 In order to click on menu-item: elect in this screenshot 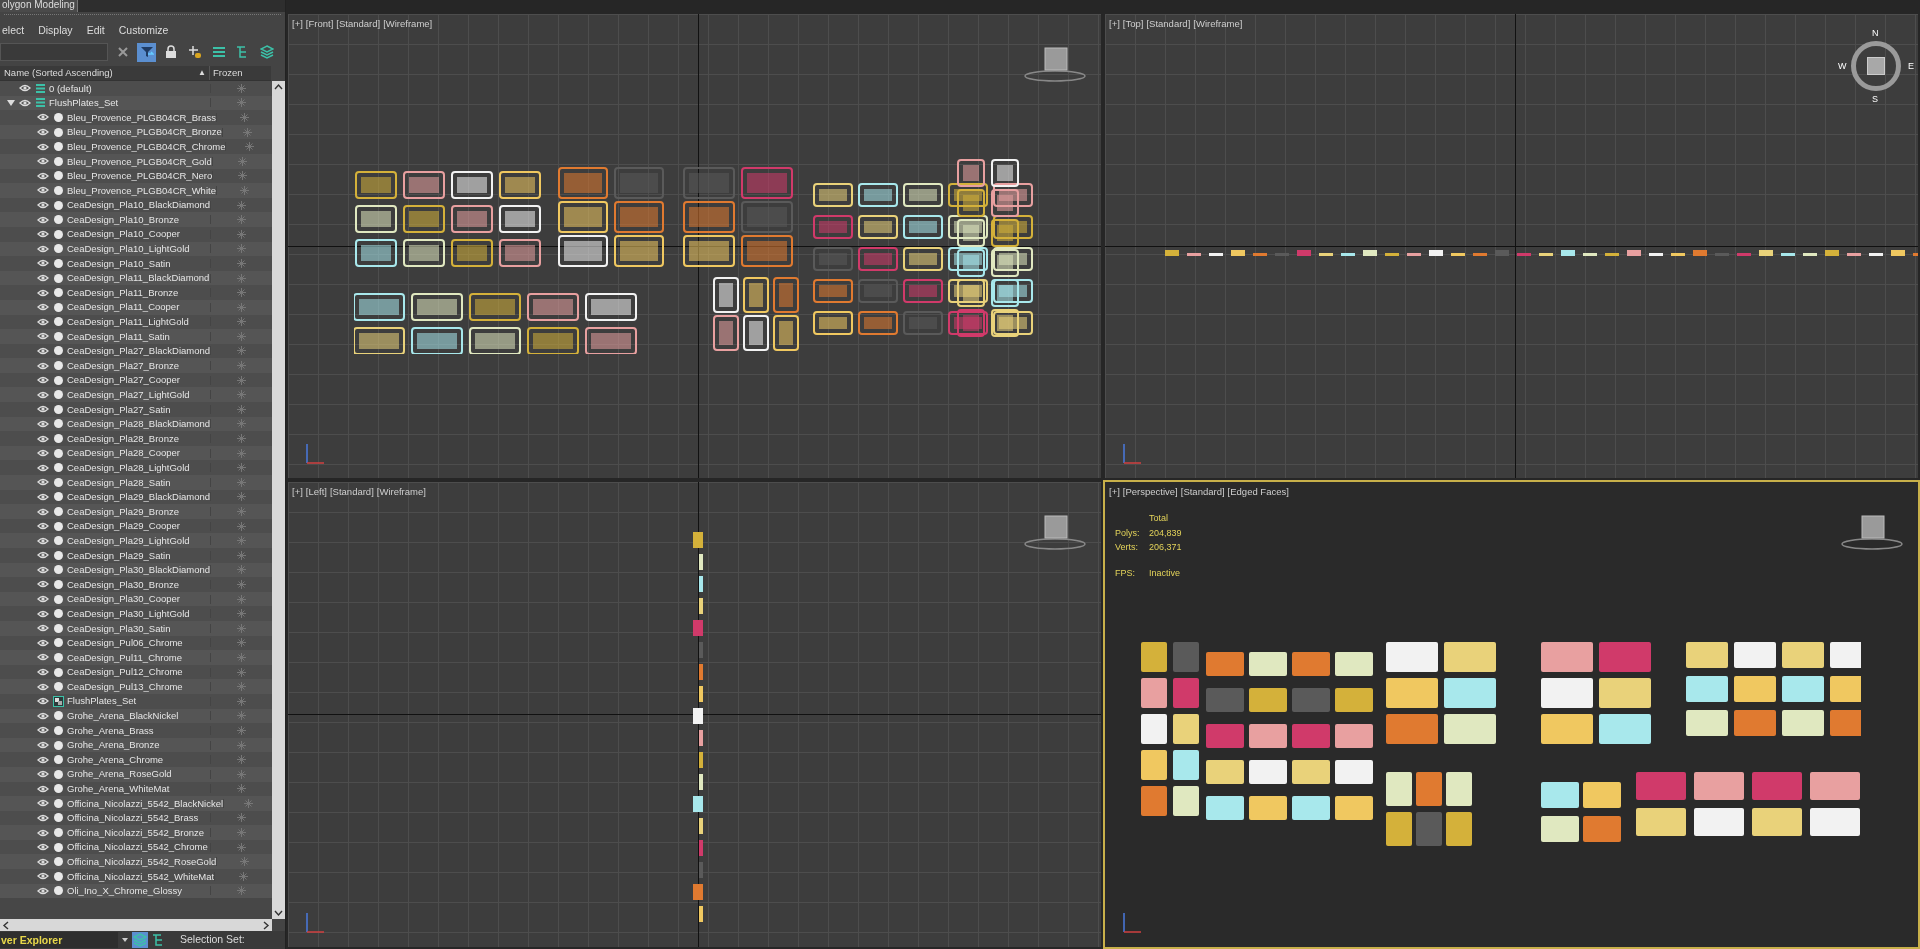, I will do `click(13, 31)`.